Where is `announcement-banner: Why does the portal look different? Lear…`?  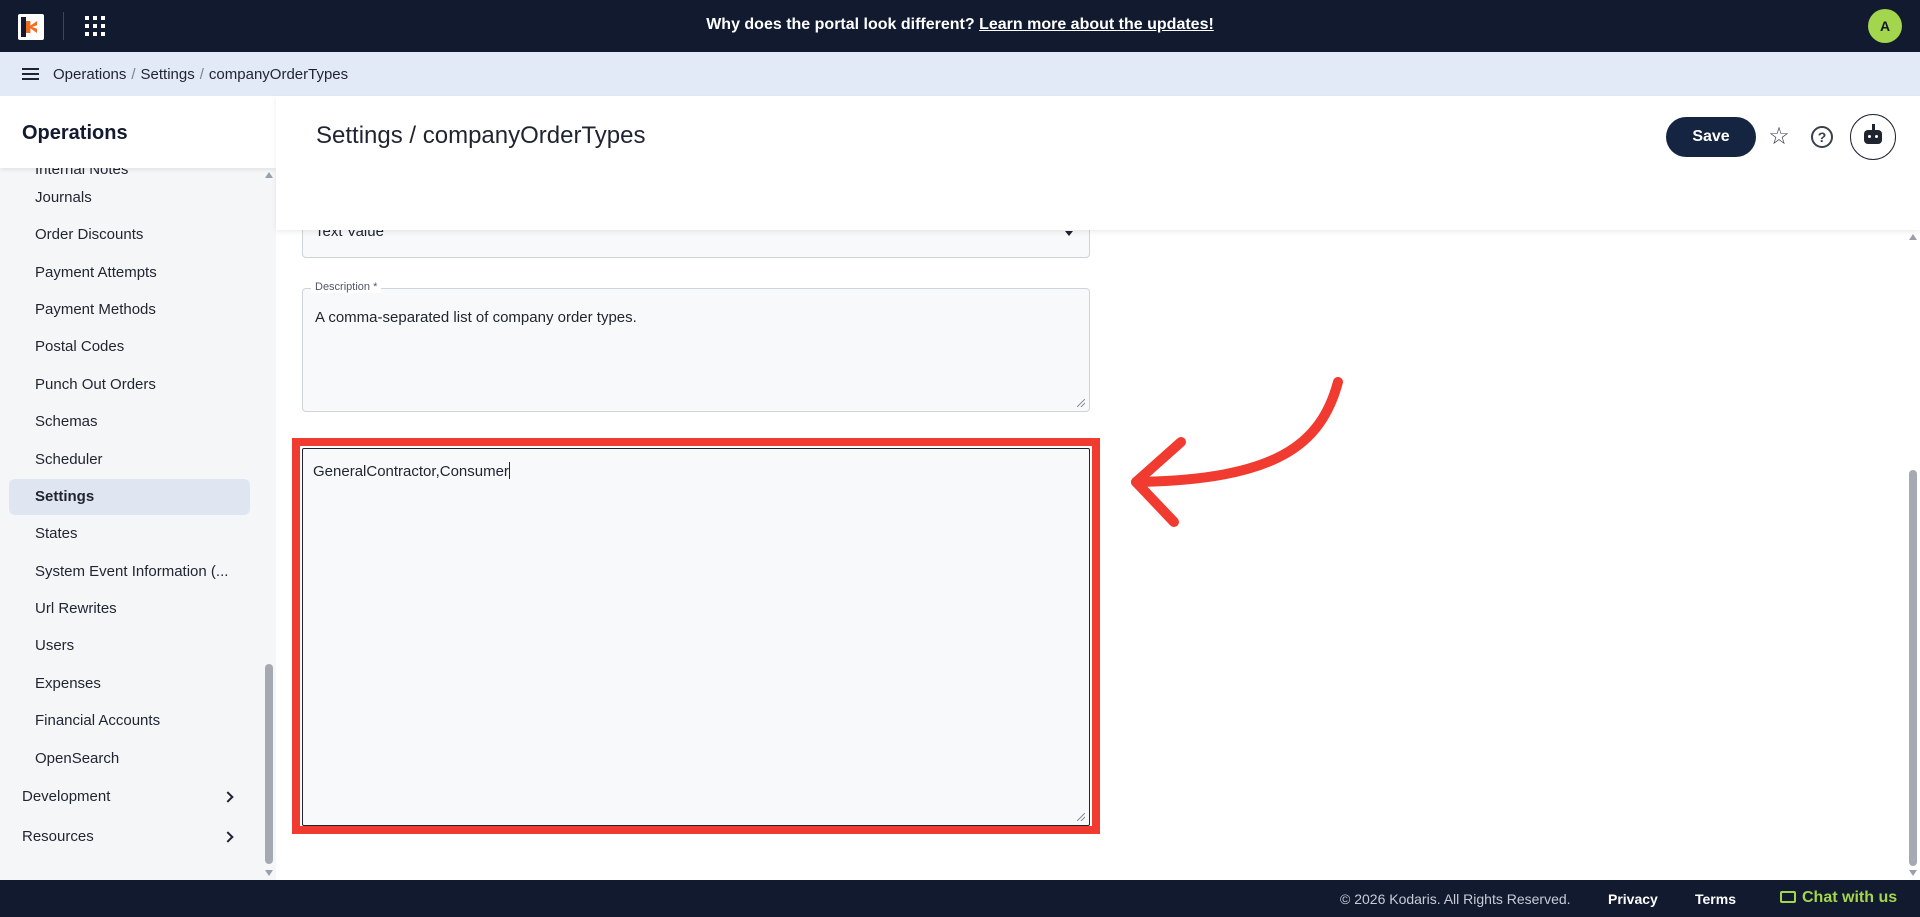 announcement-banner: Why does the portal look different? Lear… is located at coordinates (960, 25).